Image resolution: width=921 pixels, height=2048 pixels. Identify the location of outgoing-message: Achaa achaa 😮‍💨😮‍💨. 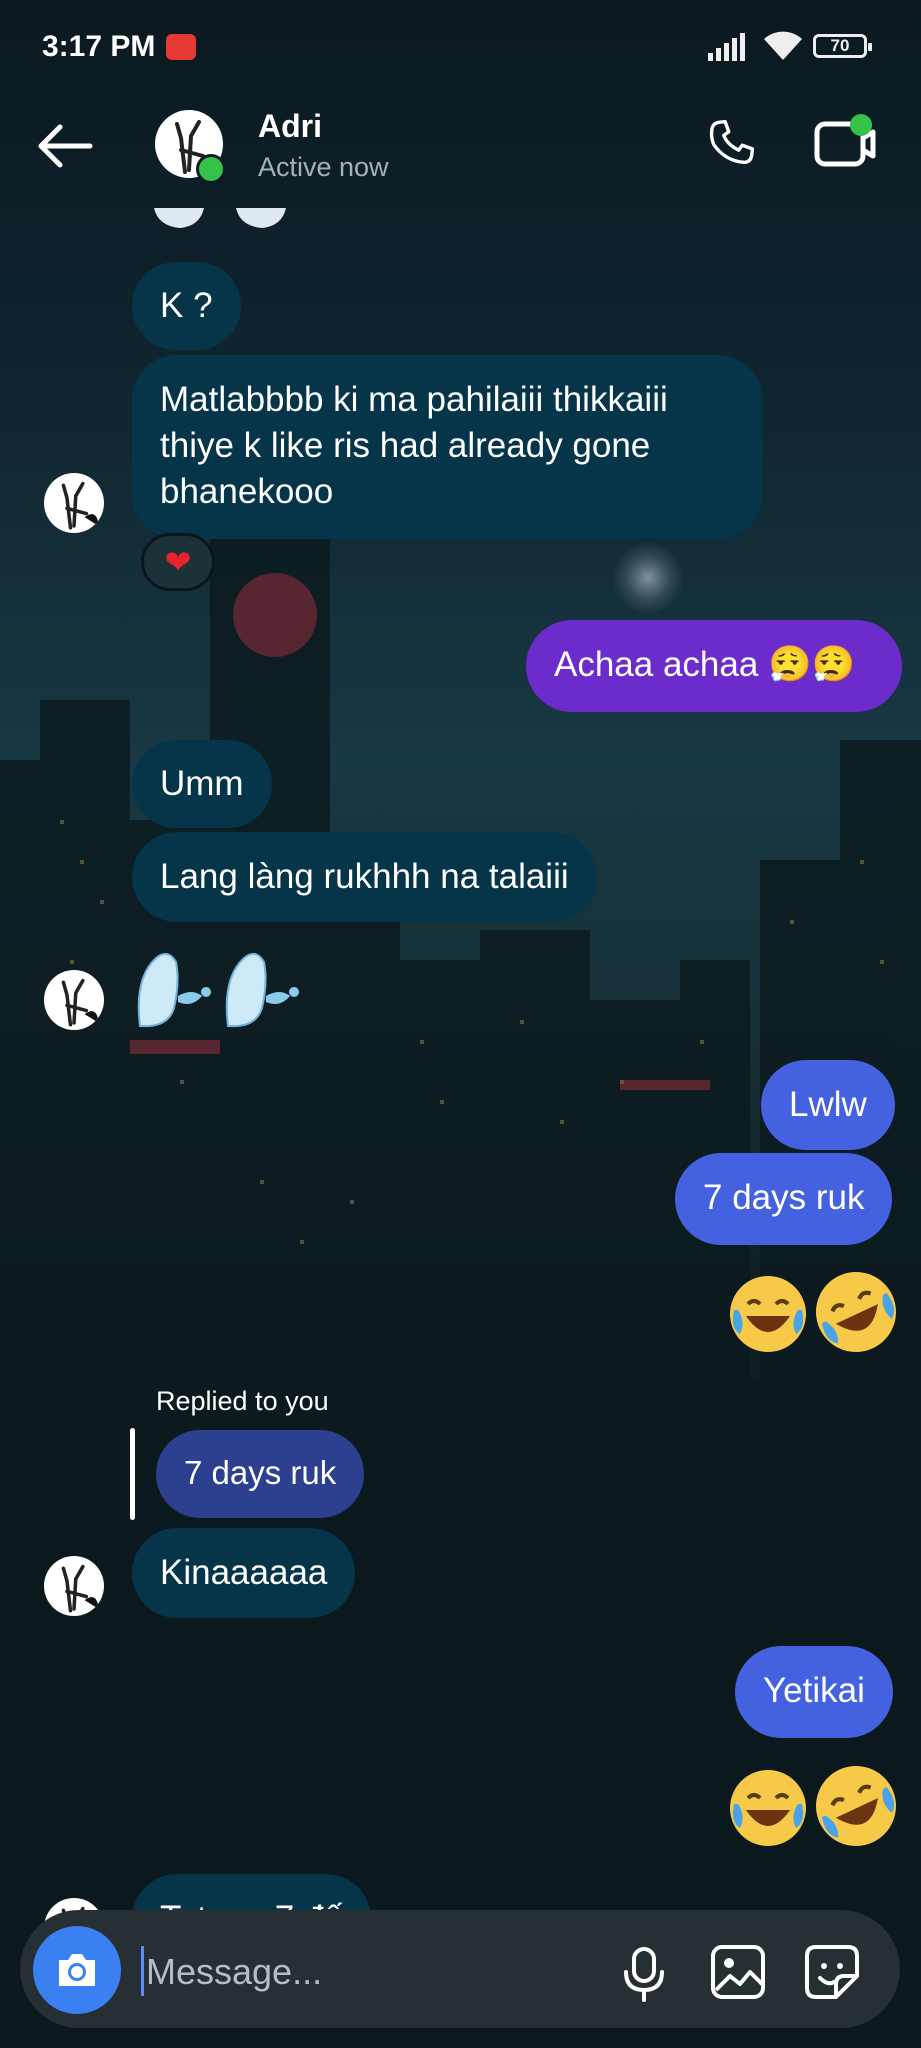
(714, 666).